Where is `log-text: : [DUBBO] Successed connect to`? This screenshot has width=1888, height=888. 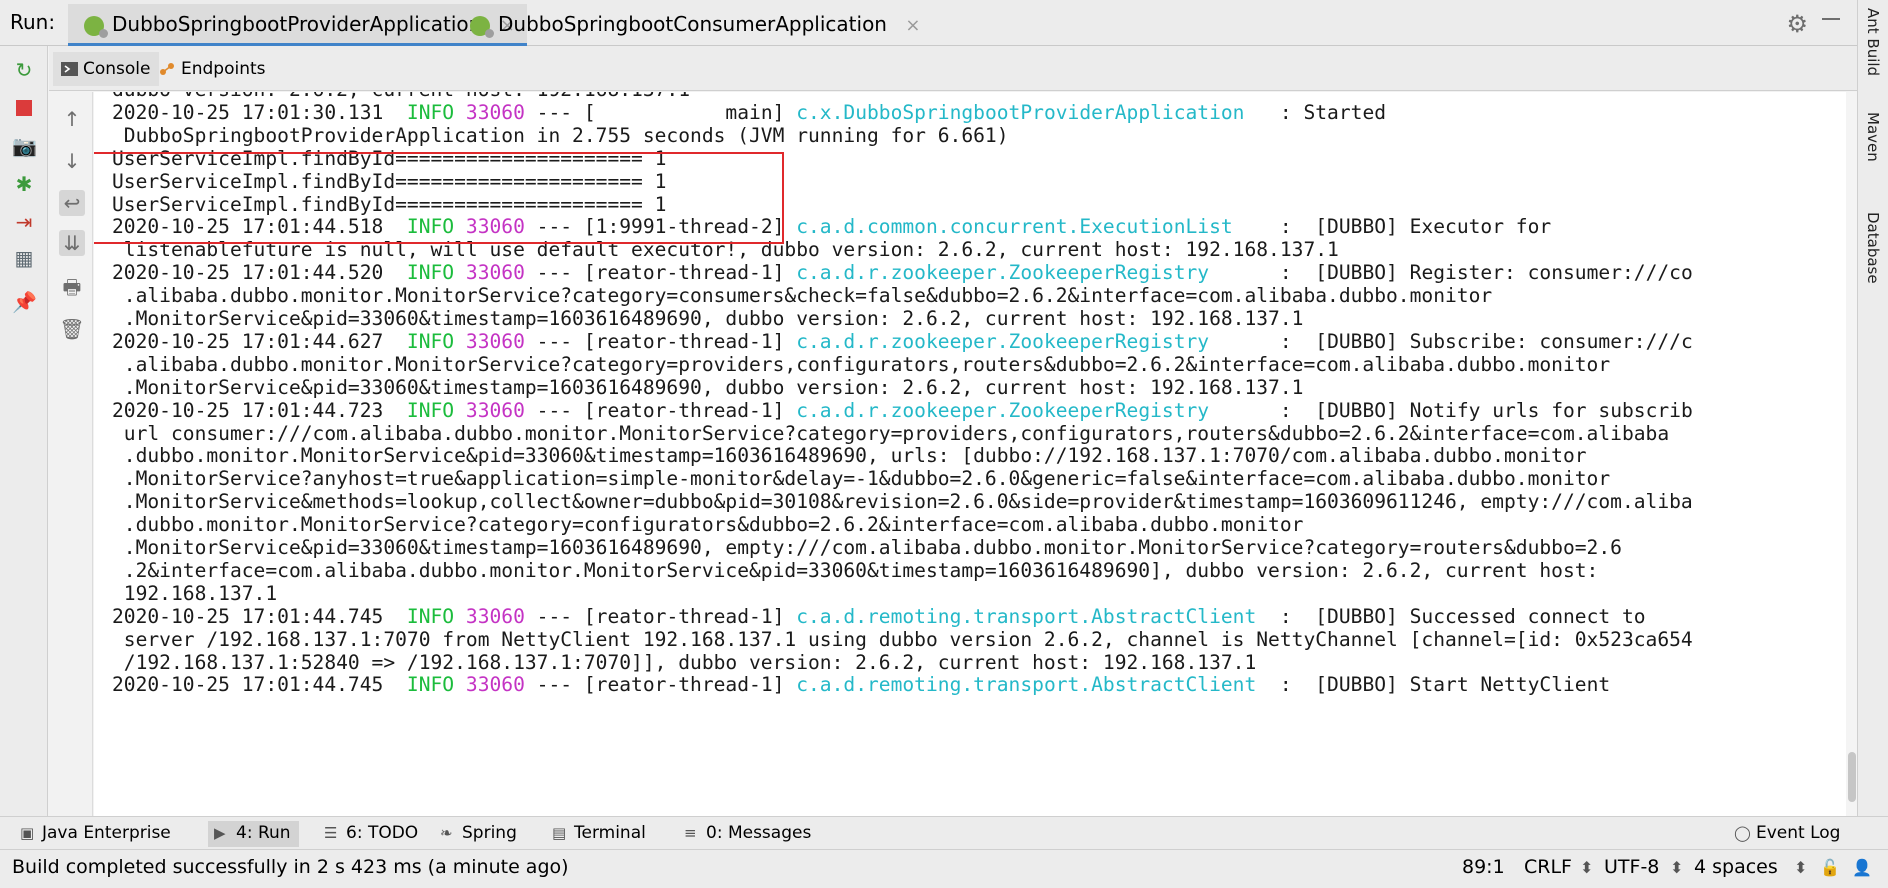
log-text: : [DUBBO] Successed connect to is located at coordinates (1451, 616).